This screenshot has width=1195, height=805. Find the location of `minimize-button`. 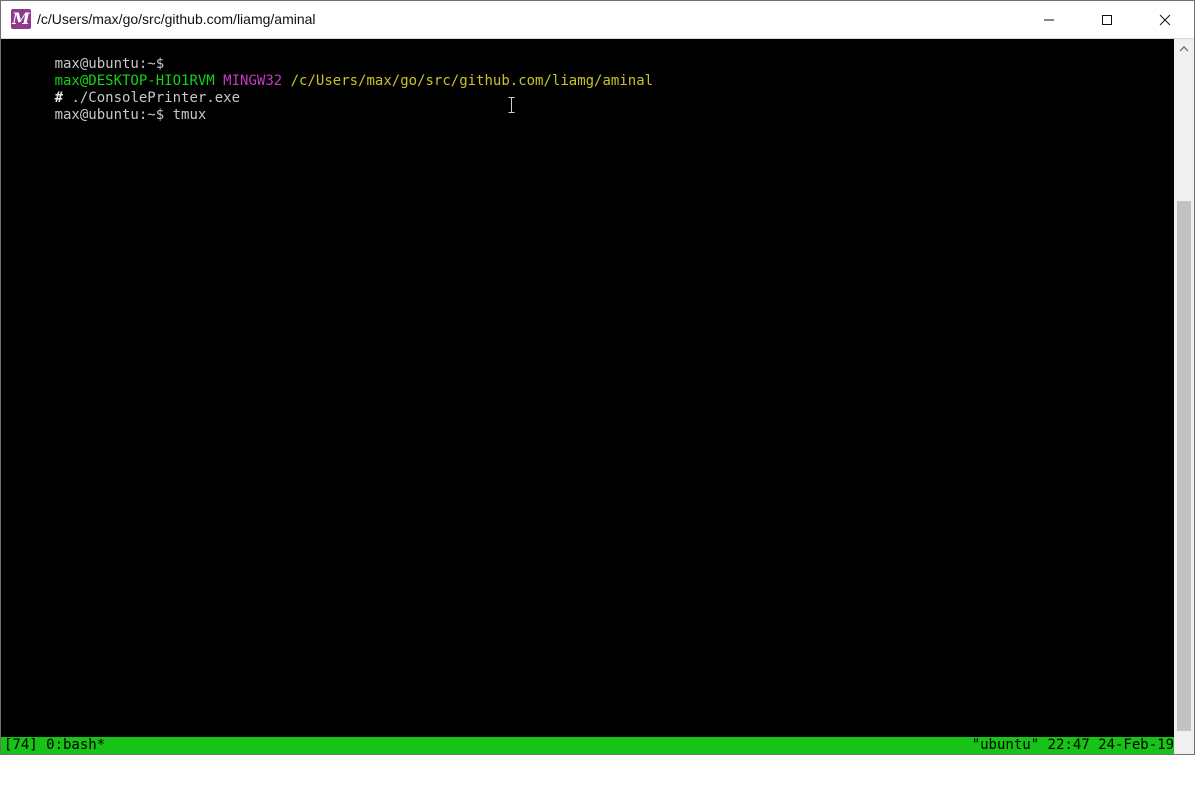

minimize-button is located at coordinates (1049, 19).